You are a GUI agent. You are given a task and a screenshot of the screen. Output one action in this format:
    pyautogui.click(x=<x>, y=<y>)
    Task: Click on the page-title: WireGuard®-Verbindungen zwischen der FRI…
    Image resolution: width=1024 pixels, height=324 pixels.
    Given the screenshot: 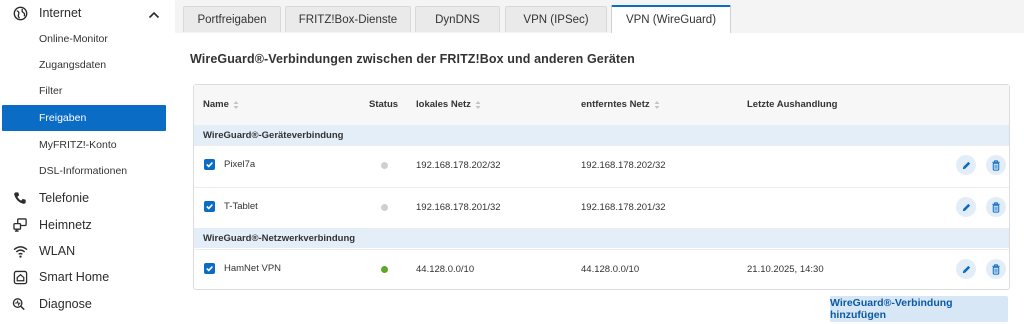 What is the action you would take?
    pyautogui.click(x=412, y=59)
    